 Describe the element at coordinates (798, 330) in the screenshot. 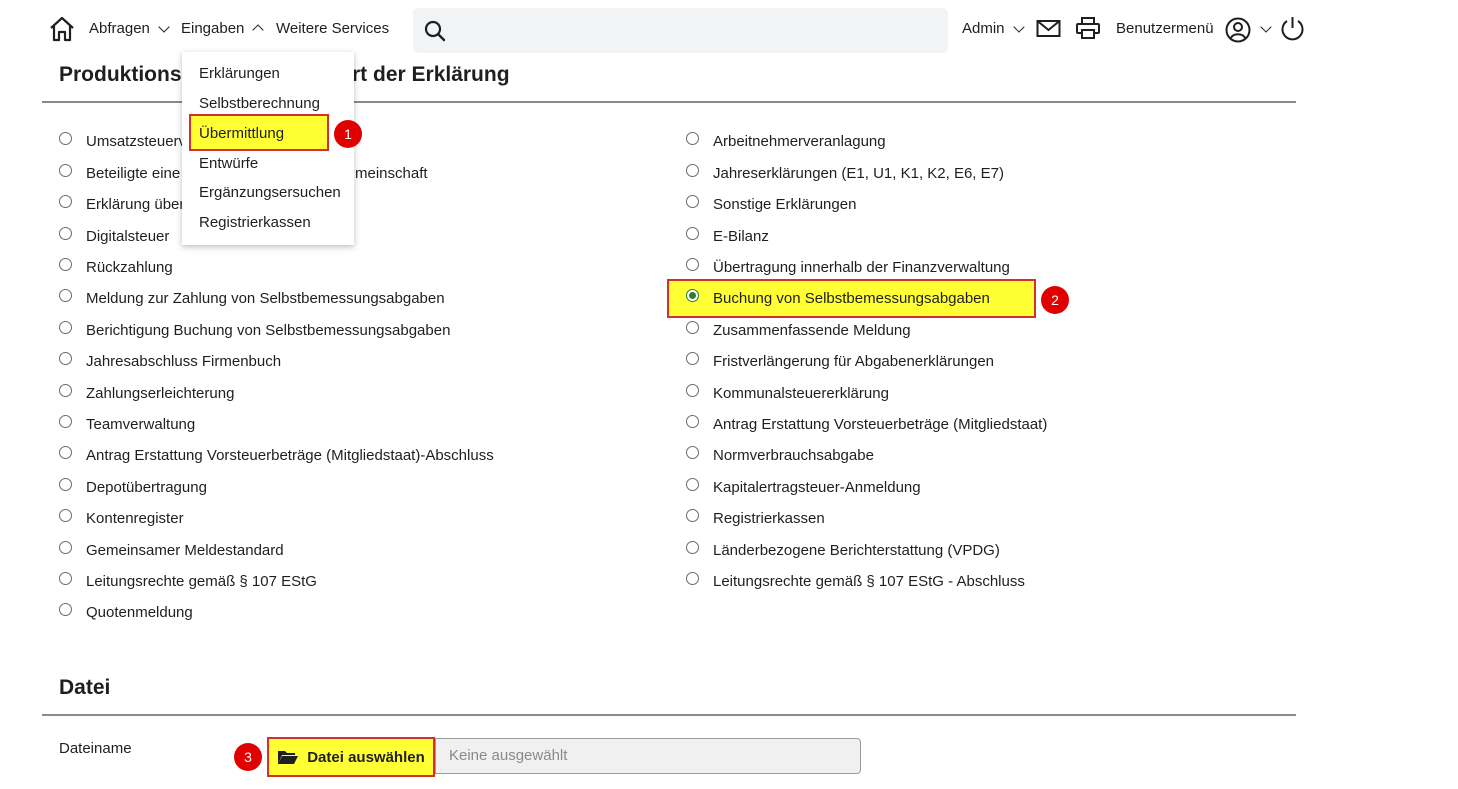

I see `radio-option-right-6: Zusammenfassende Meldung` at that location.